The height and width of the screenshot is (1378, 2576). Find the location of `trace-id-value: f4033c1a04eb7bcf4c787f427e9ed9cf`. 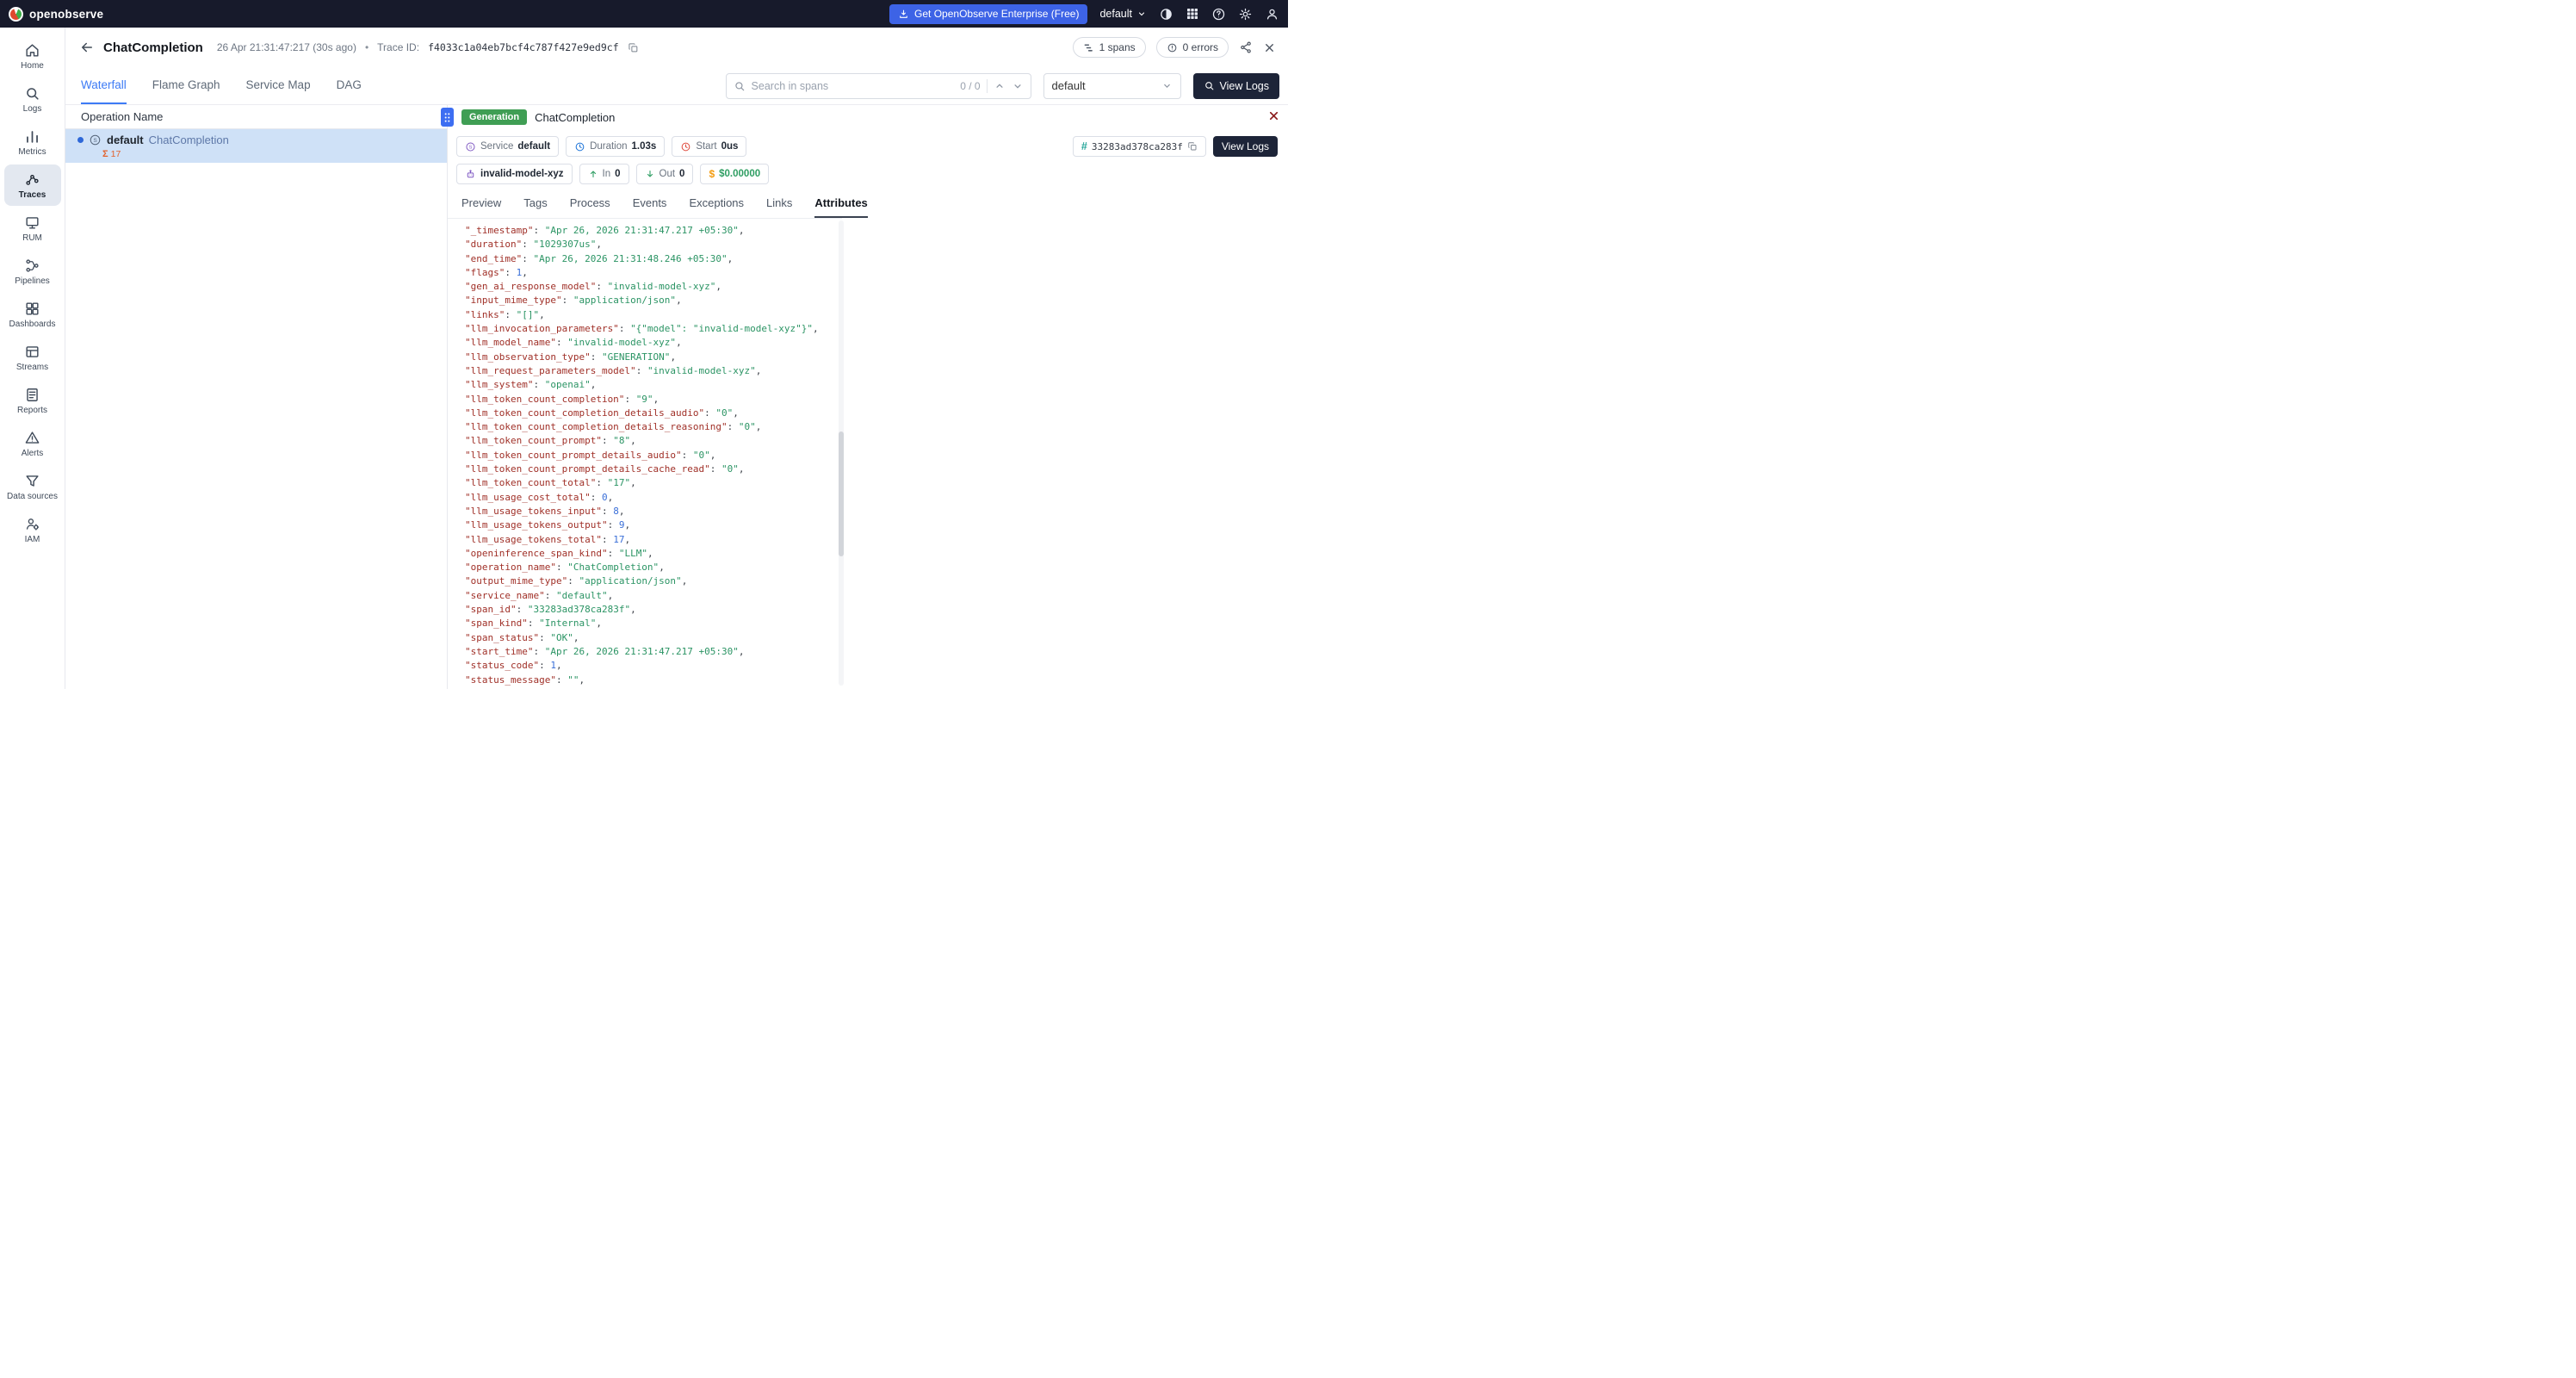

trace-id-value: f4033c1a04eb7bcf4c787f427e9ed9cf is located at coordinates (524, 47).